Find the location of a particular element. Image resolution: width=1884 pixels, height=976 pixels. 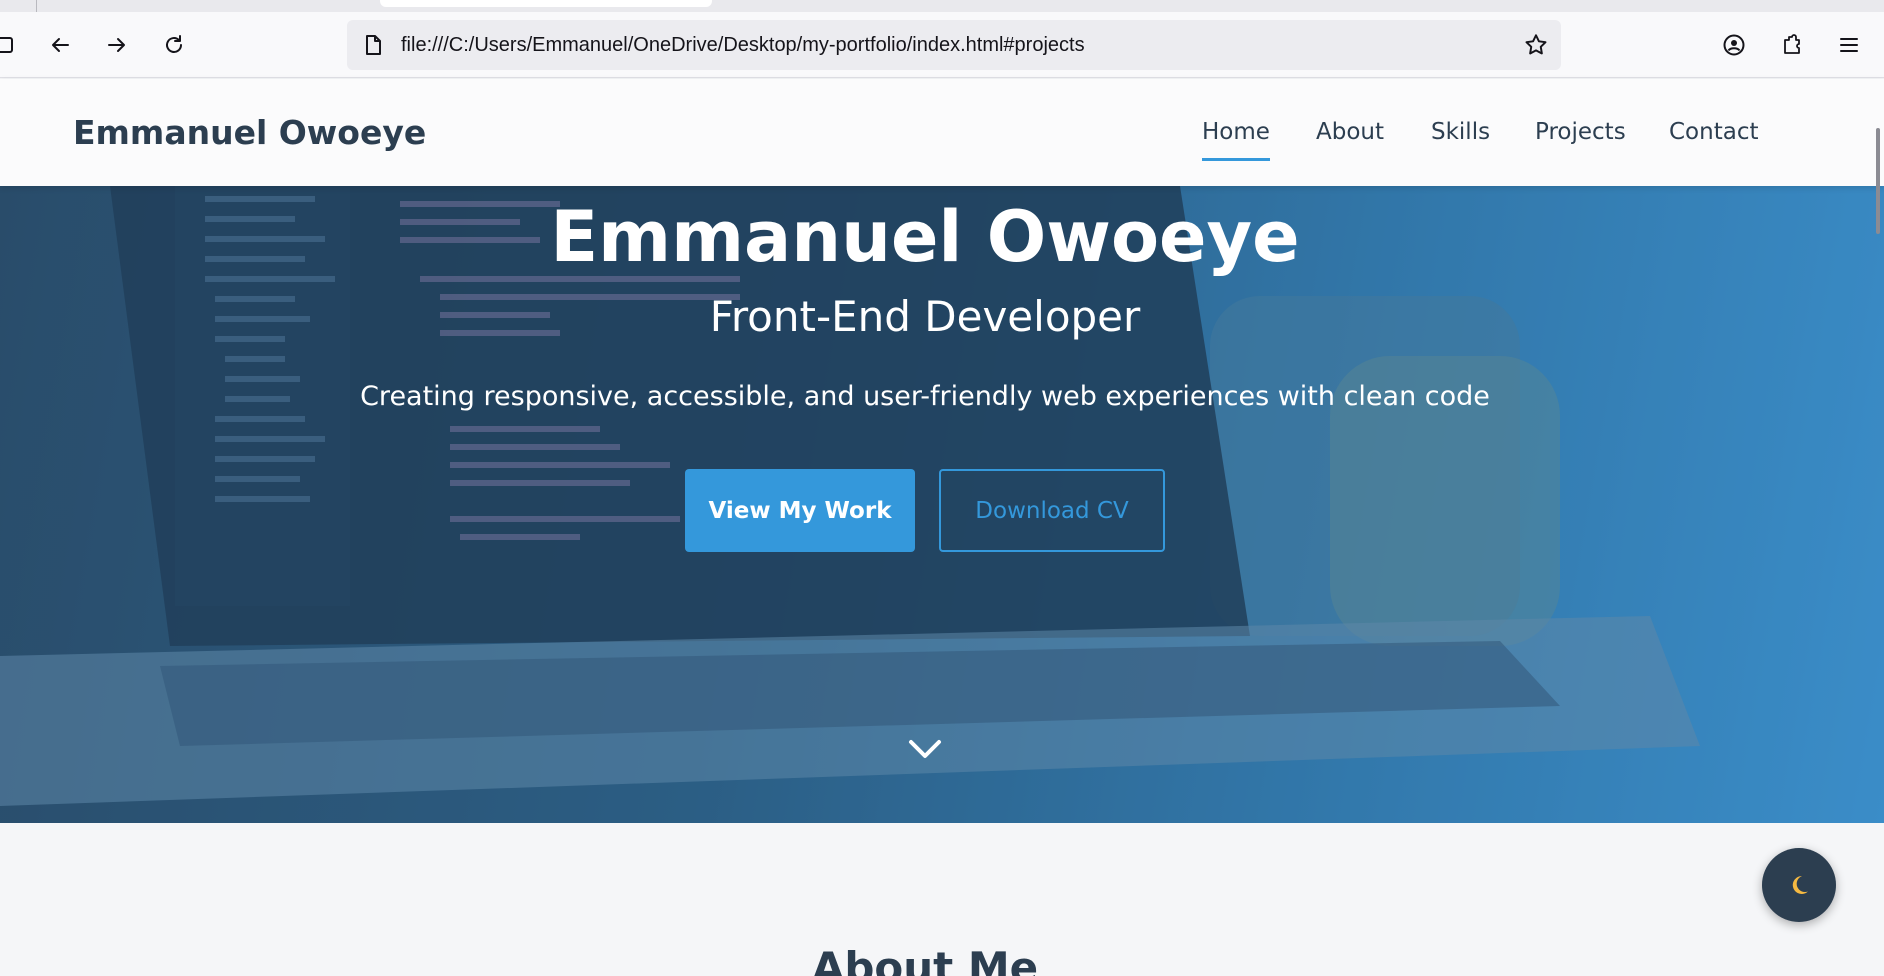

nav-link-contact: Contact is located at coordinates (1713, 132).